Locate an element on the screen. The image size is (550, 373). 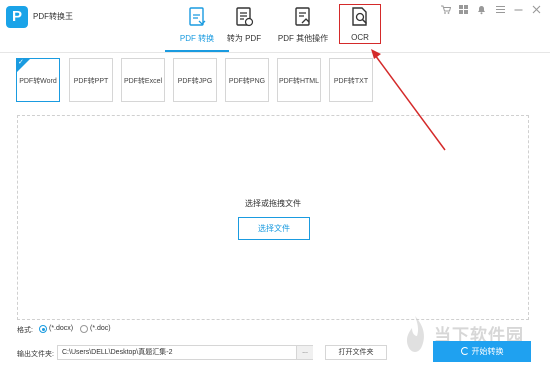
cart-icon is located at coordinates (445, 9).